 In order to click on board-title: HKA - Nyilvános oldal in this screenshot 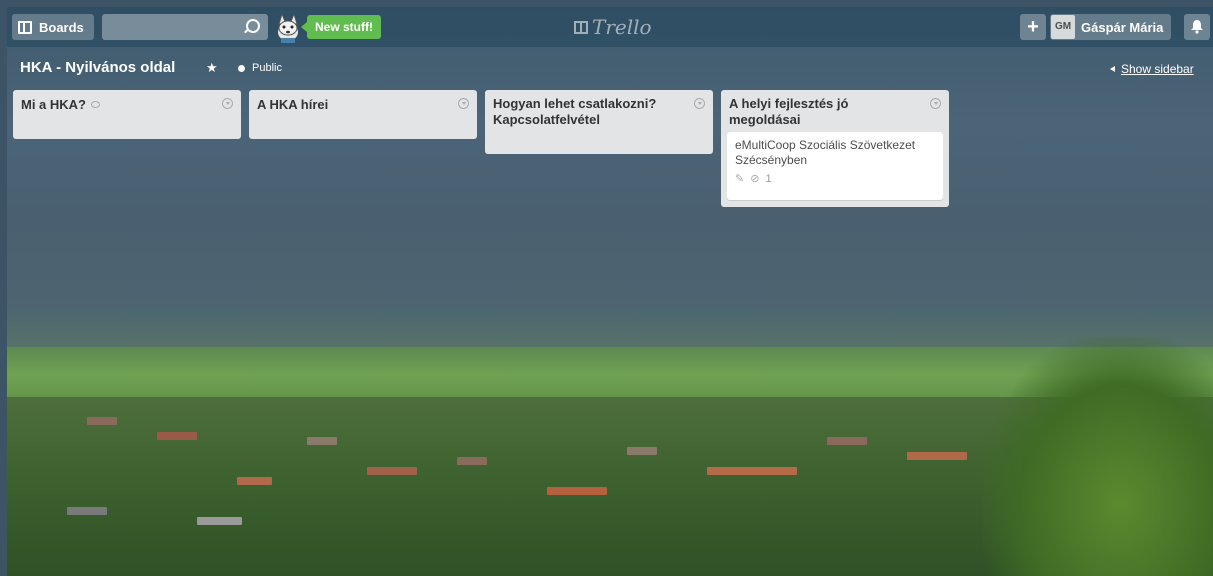, I will do `click(97, 67)`.